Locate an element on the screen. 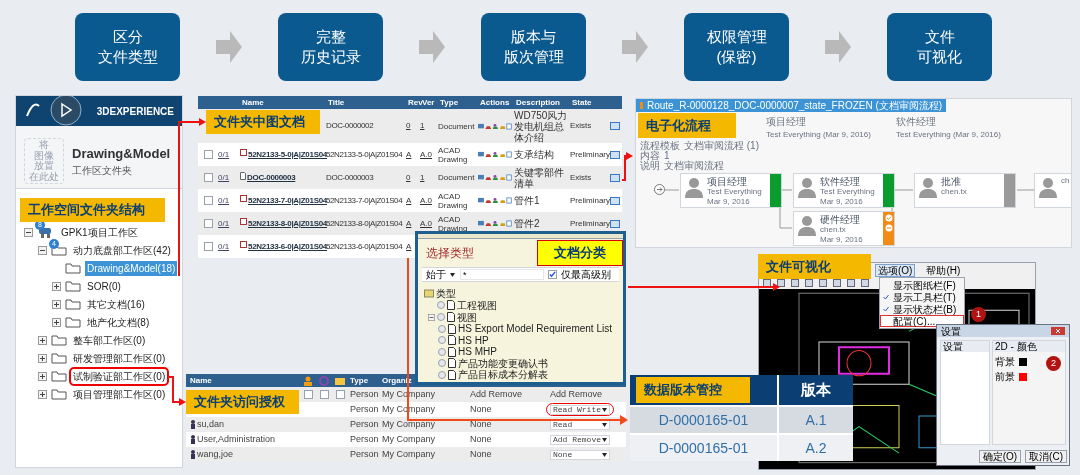  column-header: Title is located at coordinates (366, 102).